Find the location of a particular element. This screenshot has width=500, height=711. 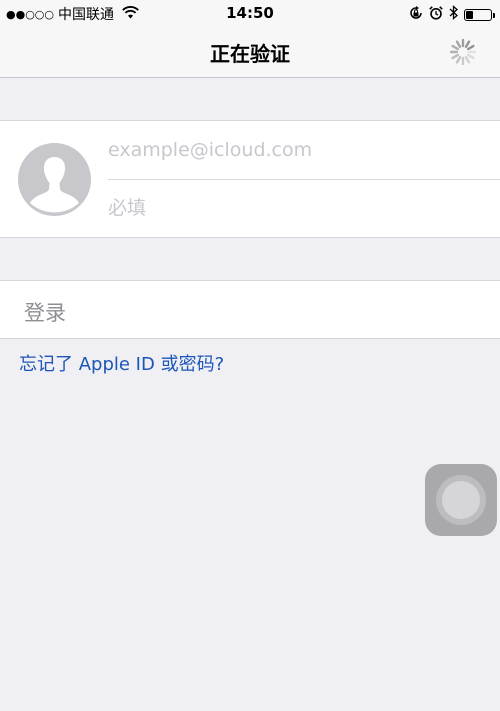

password-field-container is located at coordinates (304, 208).